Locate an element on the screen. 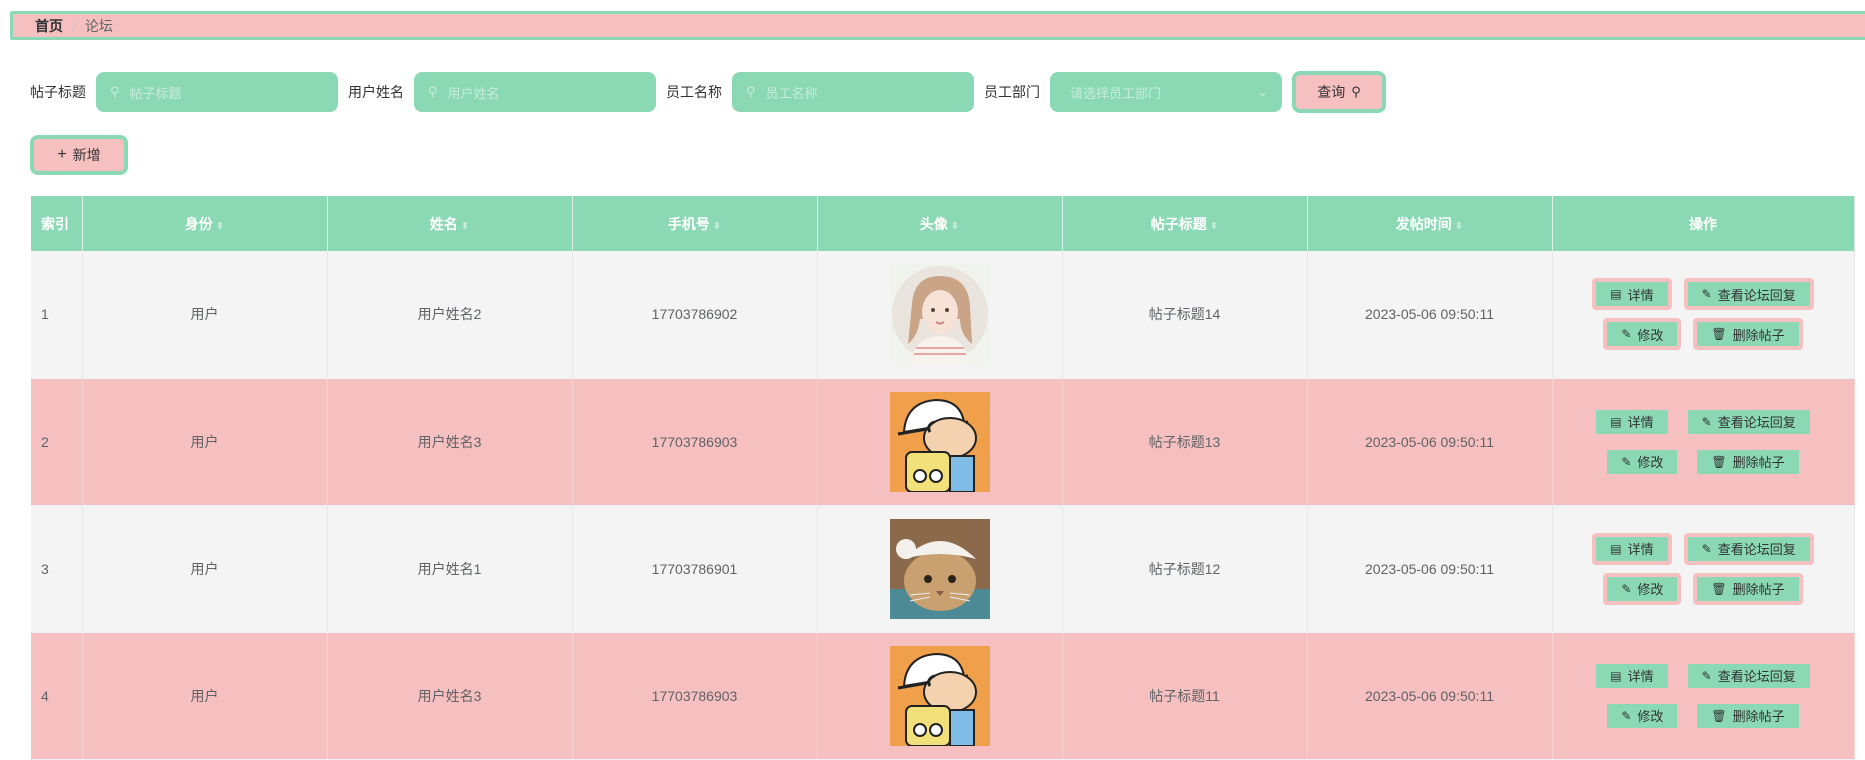 This screenshot has width=1865, height=760. post-title-placeholder: 帖子标题 is located at coordinates (155, 93).